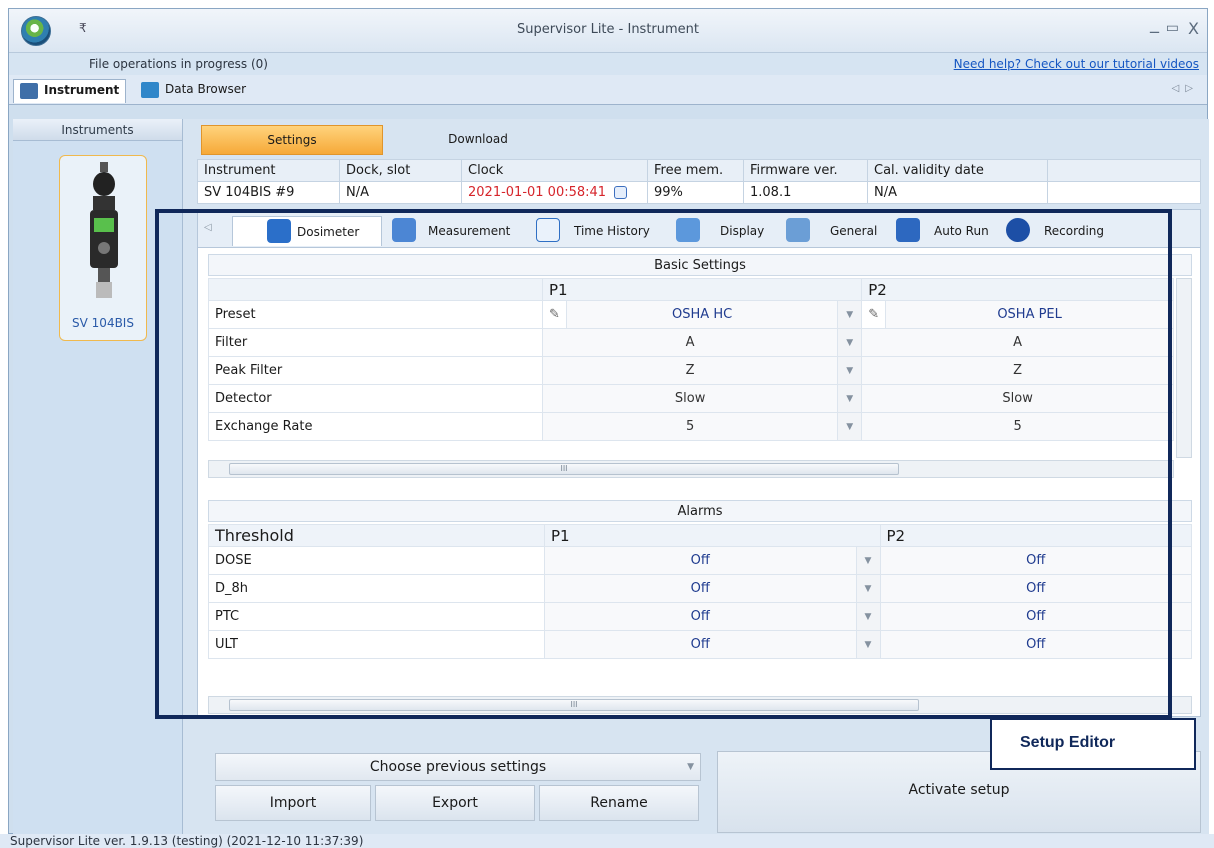  Describe the element at coordinates (292, 140) in the screenshot. I see `tab-settings: Settings` at that location.